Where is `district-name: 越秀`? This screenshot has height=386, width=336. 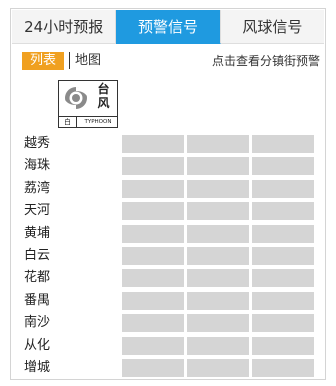
district-name: 越秀 is located at coordinates (37, 143).